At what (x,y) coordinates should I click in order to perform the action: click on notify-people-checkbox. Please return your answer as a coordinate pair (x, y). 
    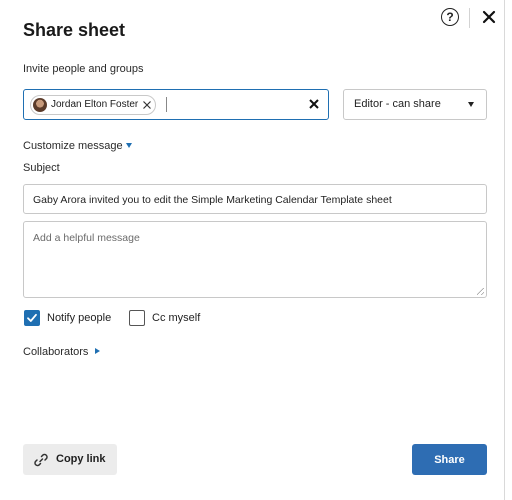
    Looking at the image, I should click on (32, 318).